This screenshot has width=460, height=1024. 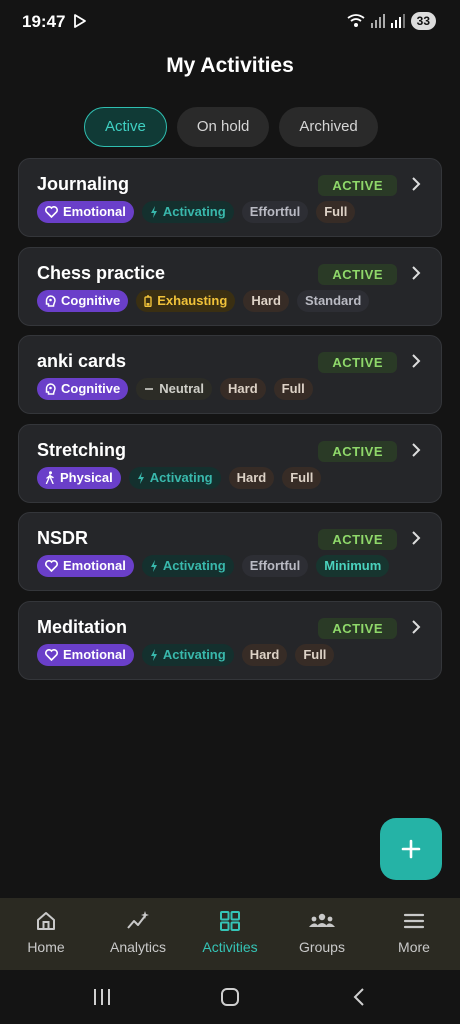 I want to click on signal-icon, so click(x=377, y=21).